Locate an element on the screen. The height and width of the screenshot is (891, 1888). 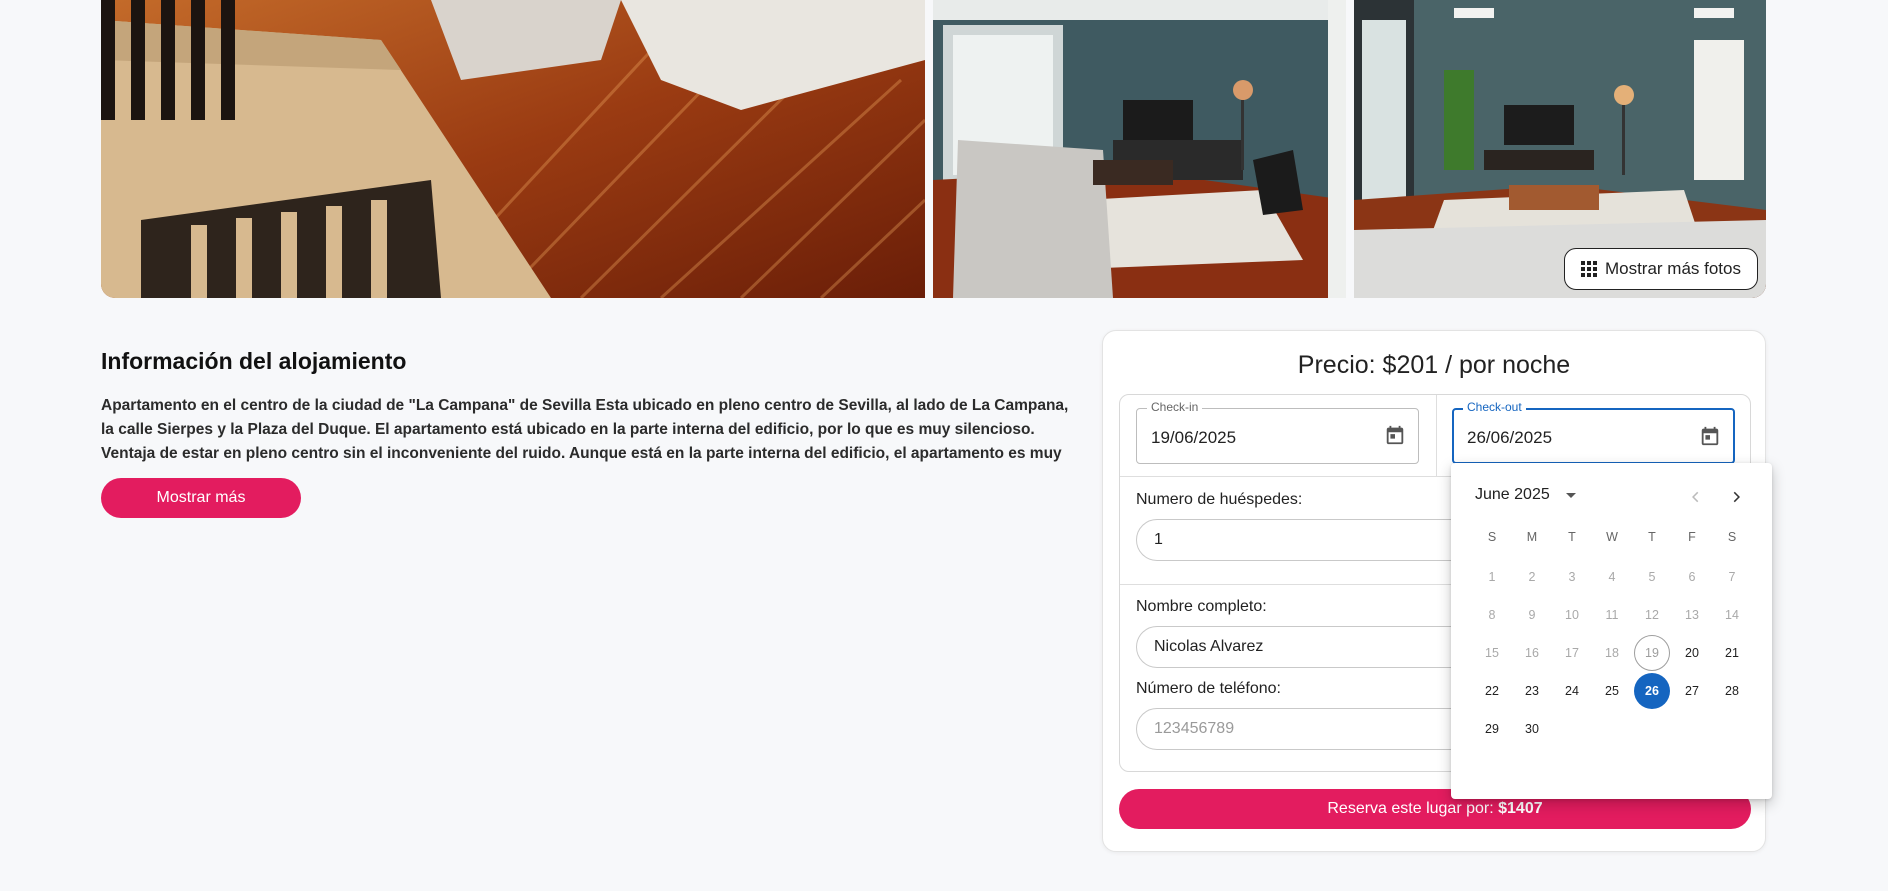
day-number: 11 is located at coordinates (1612, 615).